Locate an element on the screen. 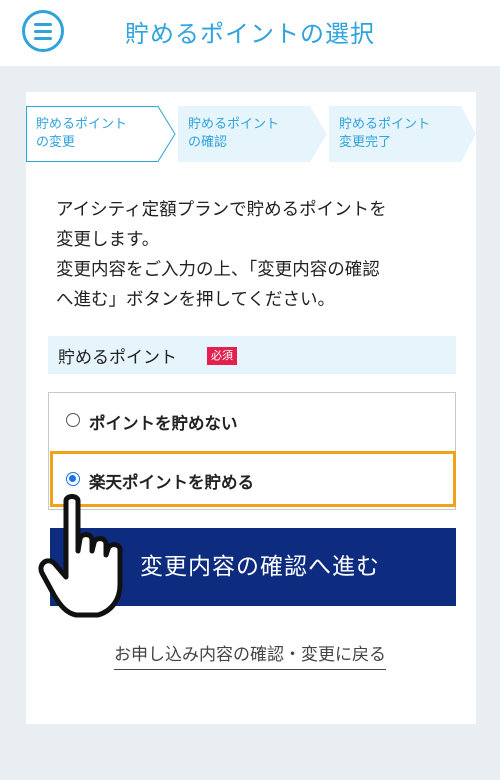  app-header: 貯めるポイントの選択 is located at coordinates (250, 33).